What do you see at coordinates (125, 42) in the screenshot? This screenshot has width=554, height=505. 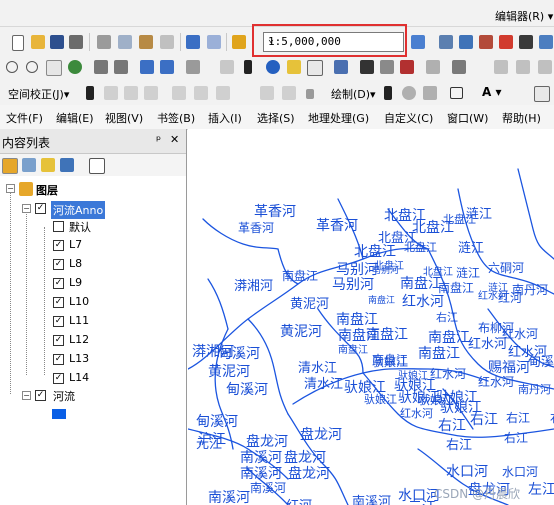 I see `copy-icon` at bounding box center [125, 42].